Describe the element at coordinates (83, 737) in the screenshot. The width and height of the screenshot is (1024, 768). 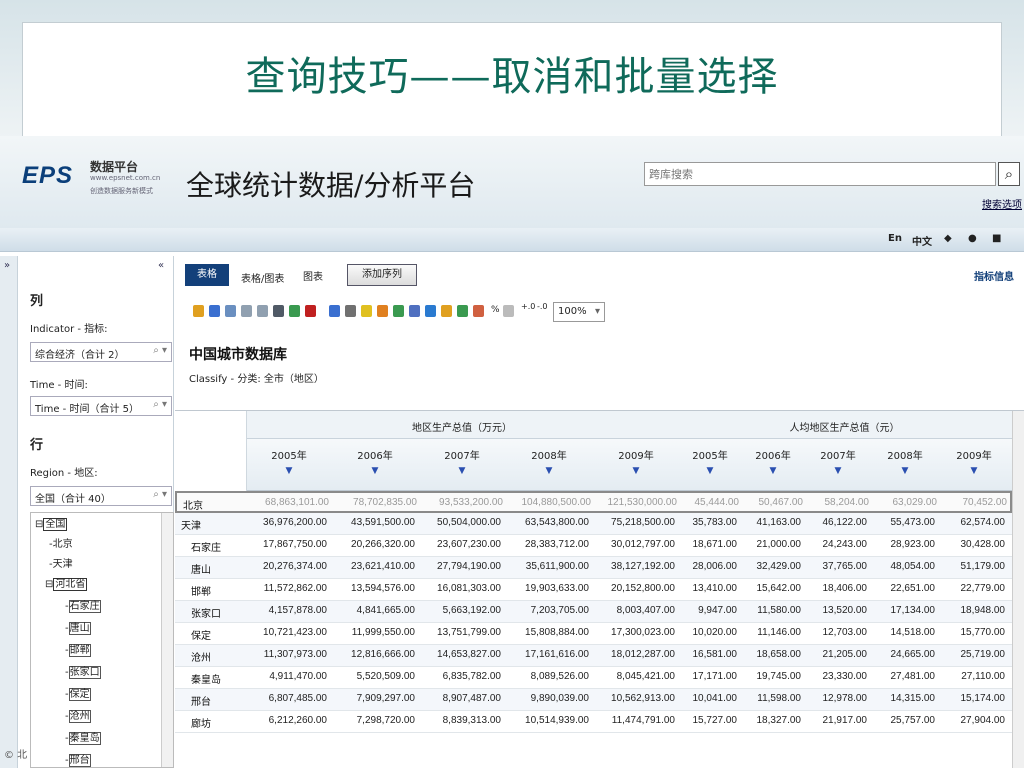
I see `tree-node: -秦皇岛` at that location.